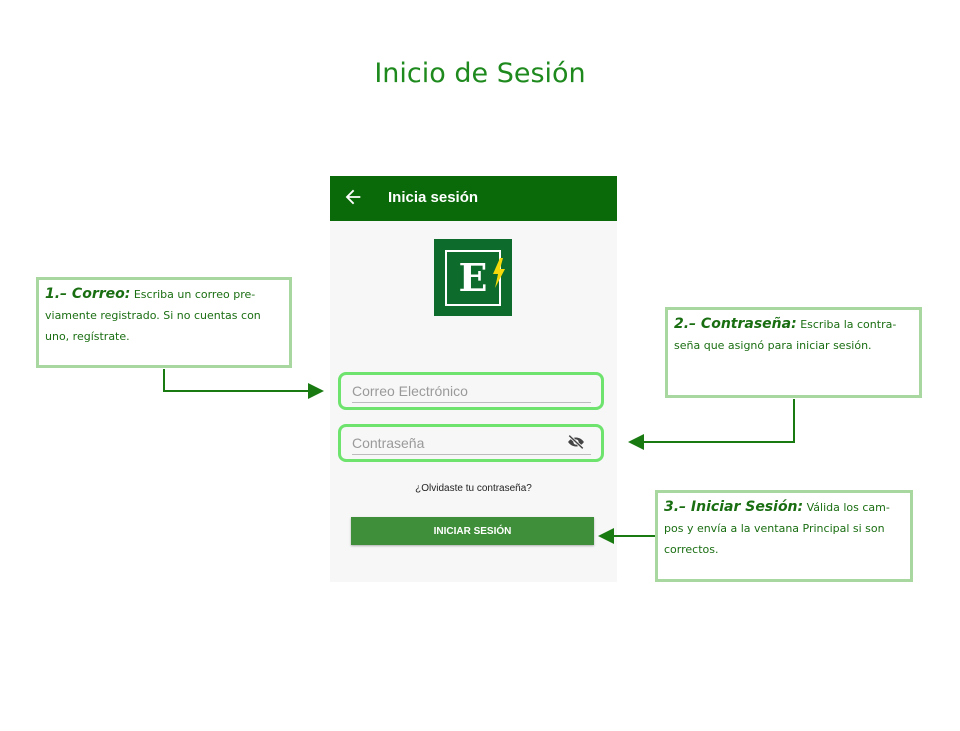  Describe the element at coordinates (243, 384) in the screenshot. I see `arrow-to-email` at that location.